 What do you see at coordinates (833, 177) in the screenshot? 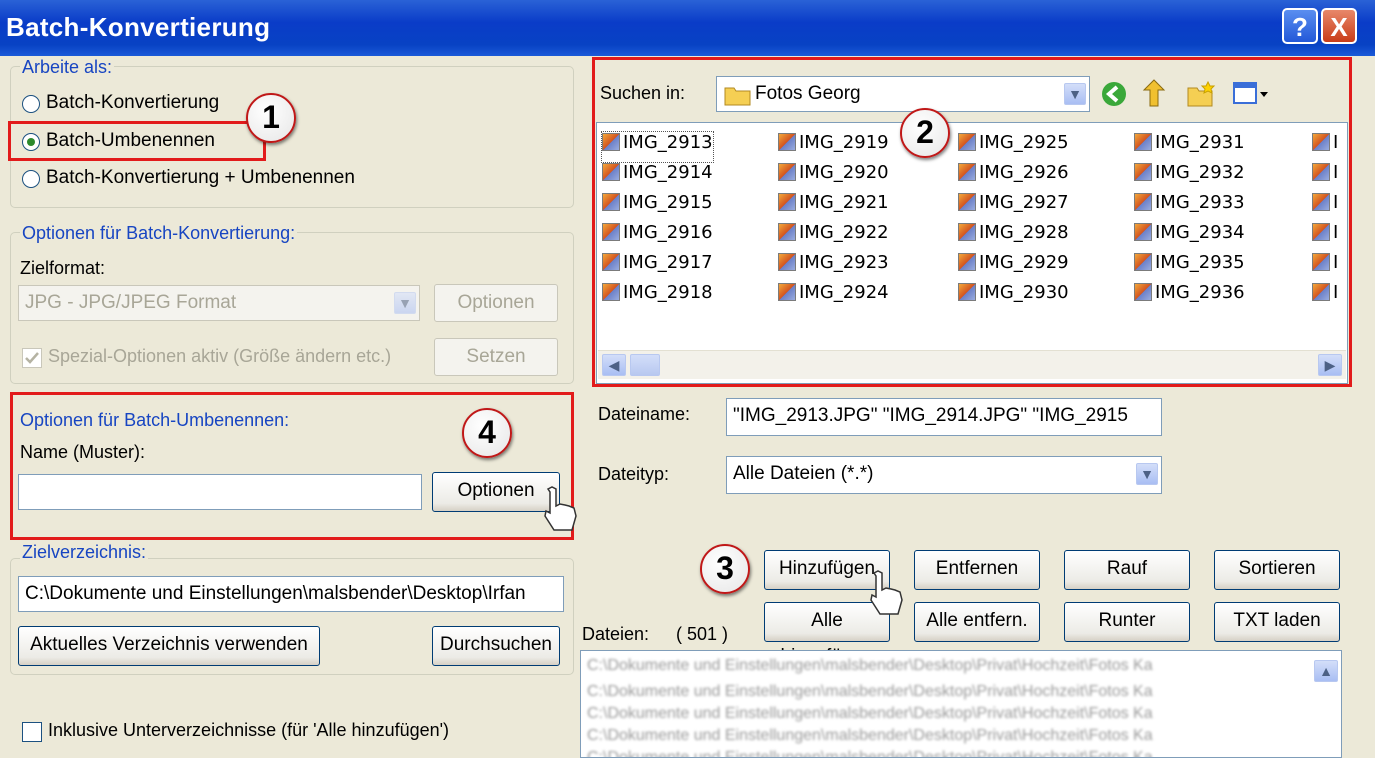
I see `file-item: IMG_2920` at bounding box center [833, 177].